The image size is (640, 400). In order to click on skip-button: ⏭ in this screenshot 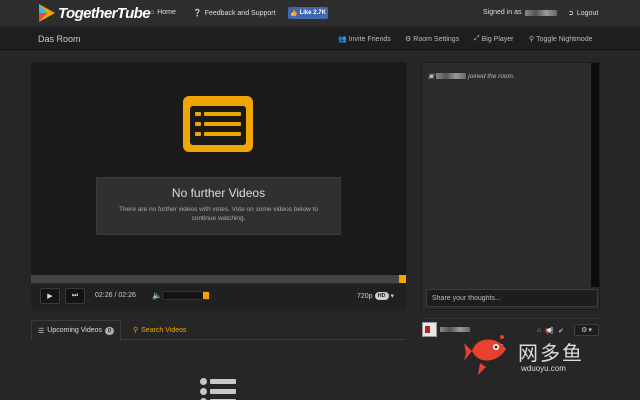, I will do `click(75, 296)`.